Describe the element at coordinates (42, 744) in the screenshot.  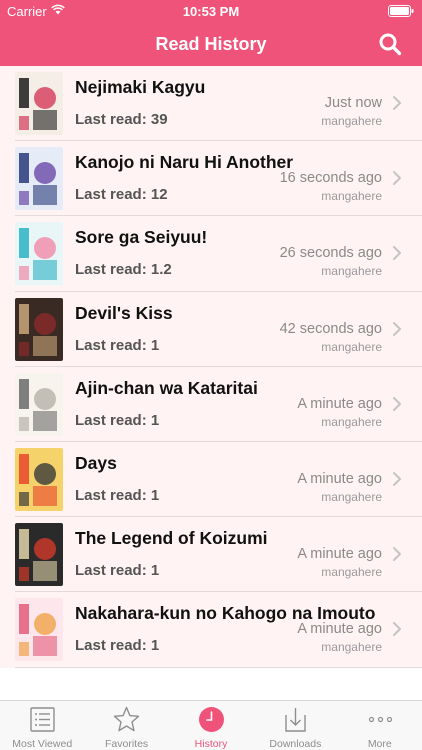
I see `tab-label: Most Viewed` at that location.